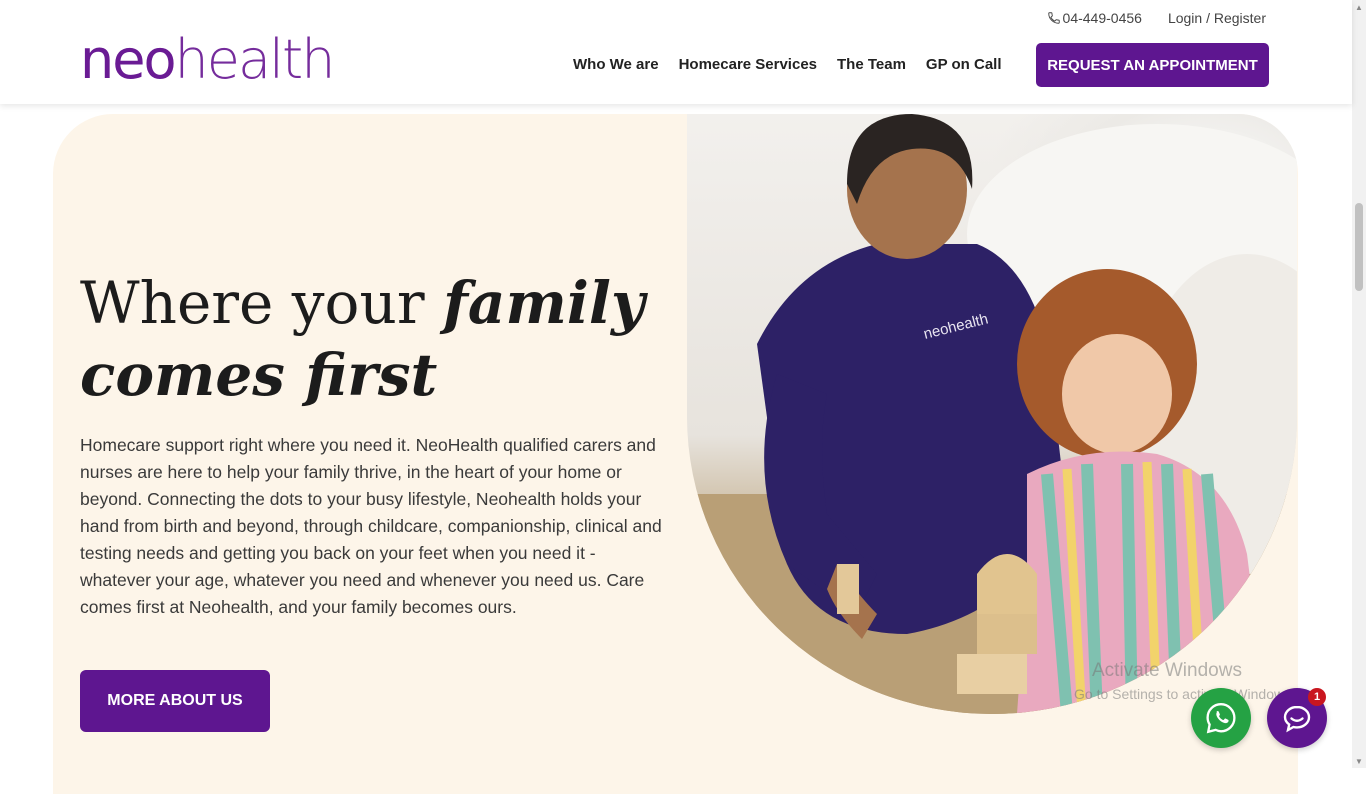 The image size is (1366, 794). Describe the element at coordinates (261, 303) in the screenshot. I see `headline-plain: Where your` at that location.